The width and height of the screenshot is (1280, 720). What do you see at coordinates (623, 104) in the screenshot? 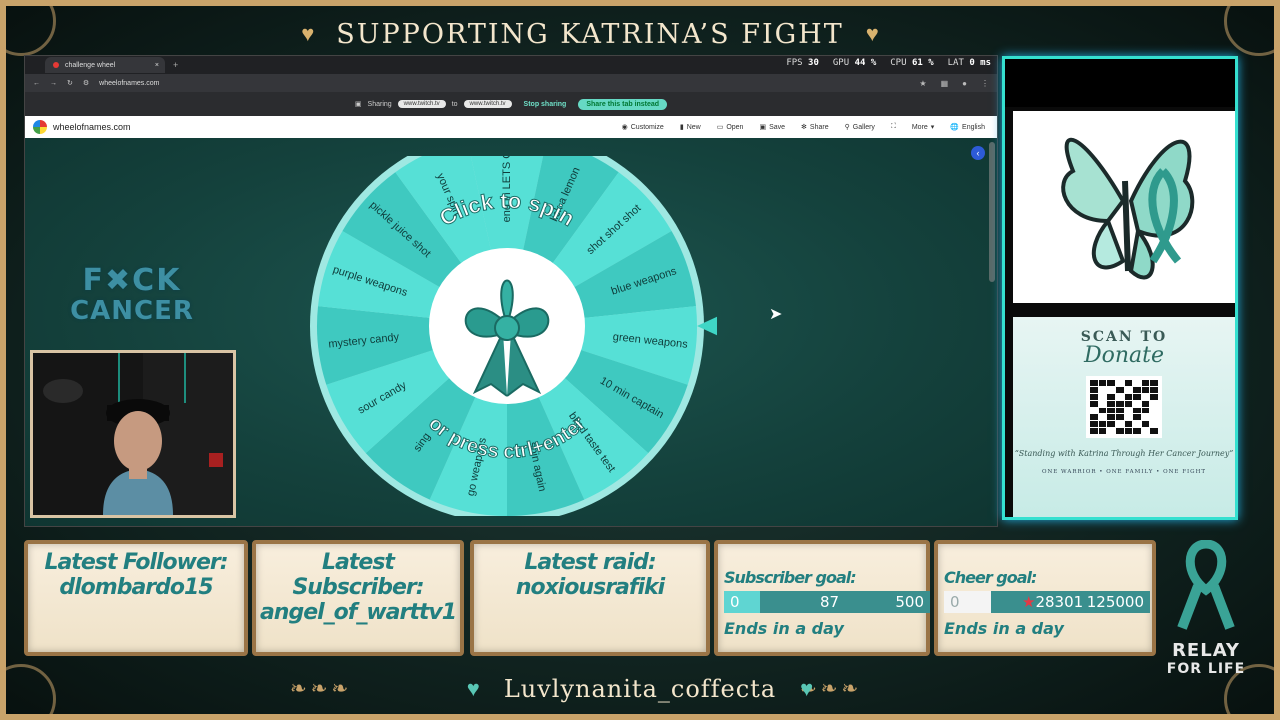
I see `share-this-tab-button: Share this tab instead` at bounding box center [623, 104].